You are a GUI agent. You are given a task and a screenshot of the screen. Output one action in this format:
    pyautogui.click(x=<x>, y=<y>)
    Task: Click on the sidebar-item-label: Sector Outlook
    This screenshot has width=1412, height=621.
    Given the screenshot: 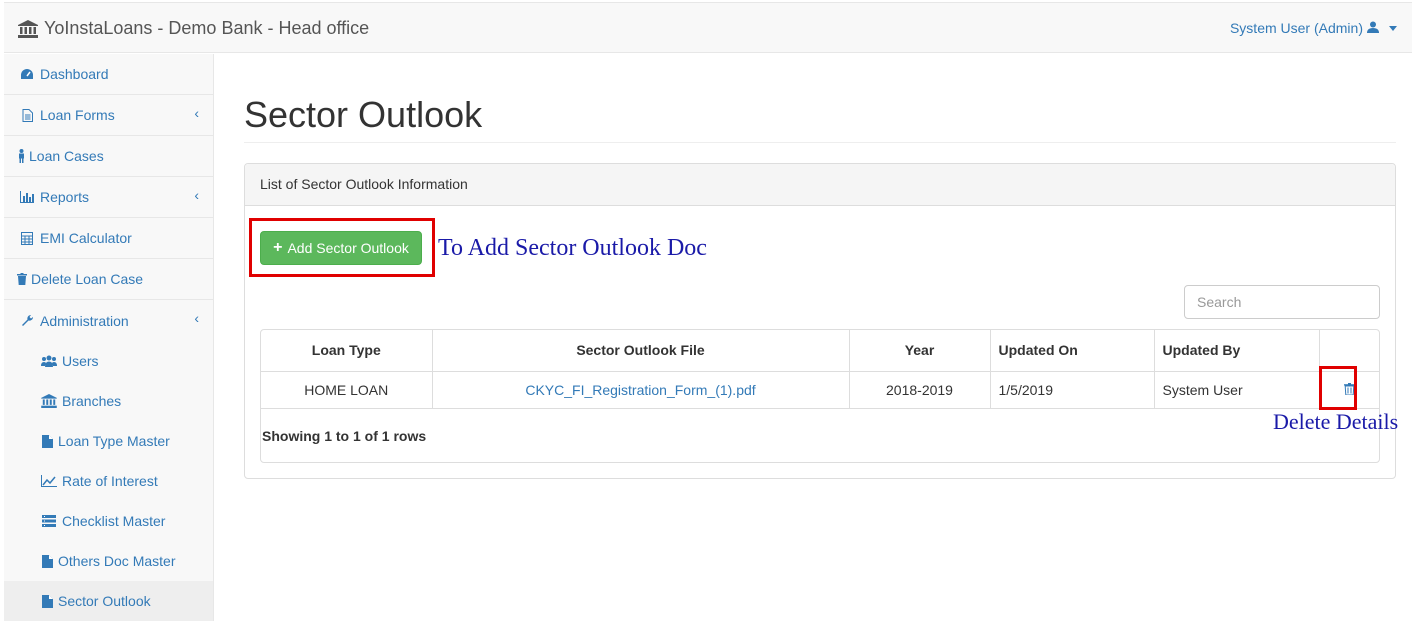 What is the action you would take?
    pyautogui.click(x=104, y=601)
    